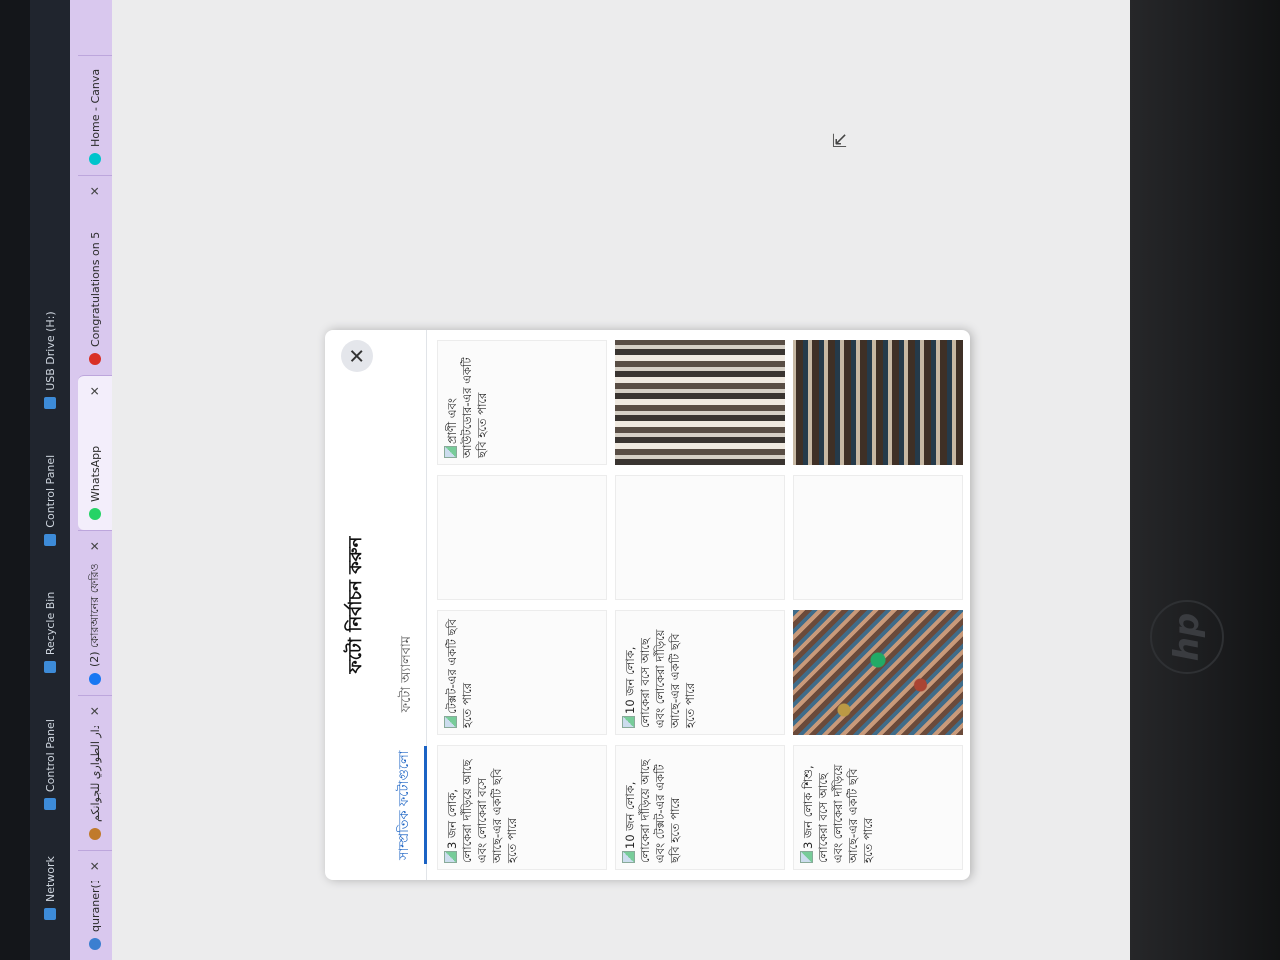 This screenshot has width=1280, height=960. I want to click on close-button: ✕, so click(357, 356).